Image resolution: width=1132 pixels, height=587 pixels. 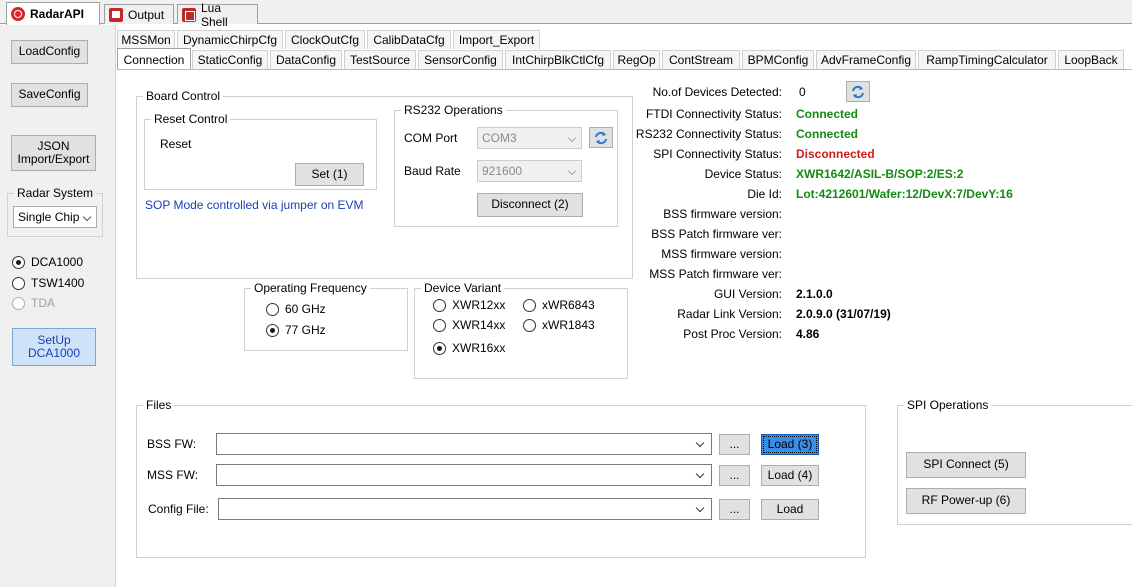 What do you see at coordinates (43, 303) in the screenshot?
I see `radio-label: TDA` at bounding box center [43, 303].